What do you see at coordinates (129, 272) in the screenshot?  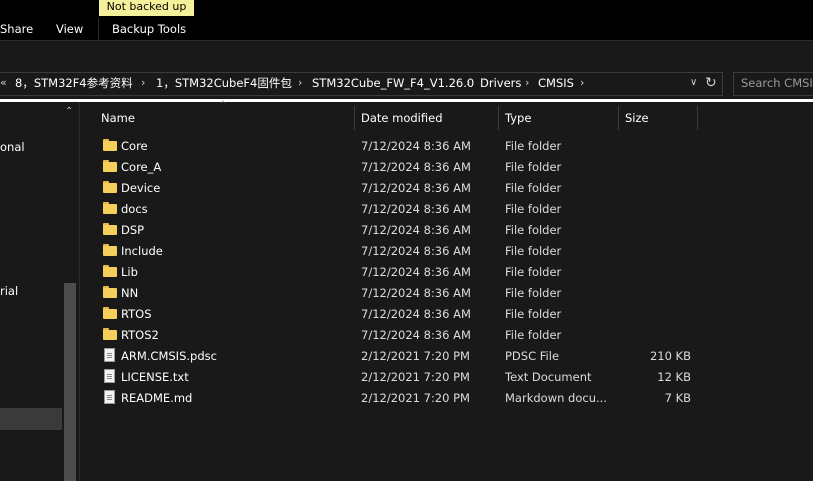 I see `file-name: Lib` at bounding box center [129, 272].